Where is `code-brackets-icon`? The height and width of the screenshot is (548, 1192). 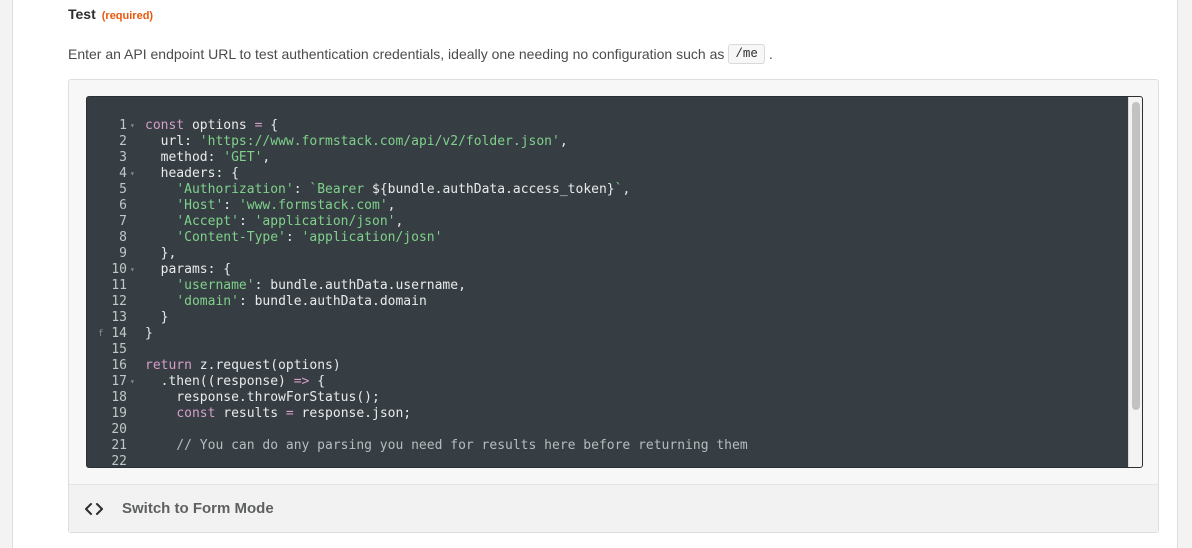
code-brackets-icon is located at coordinates (94, 509).